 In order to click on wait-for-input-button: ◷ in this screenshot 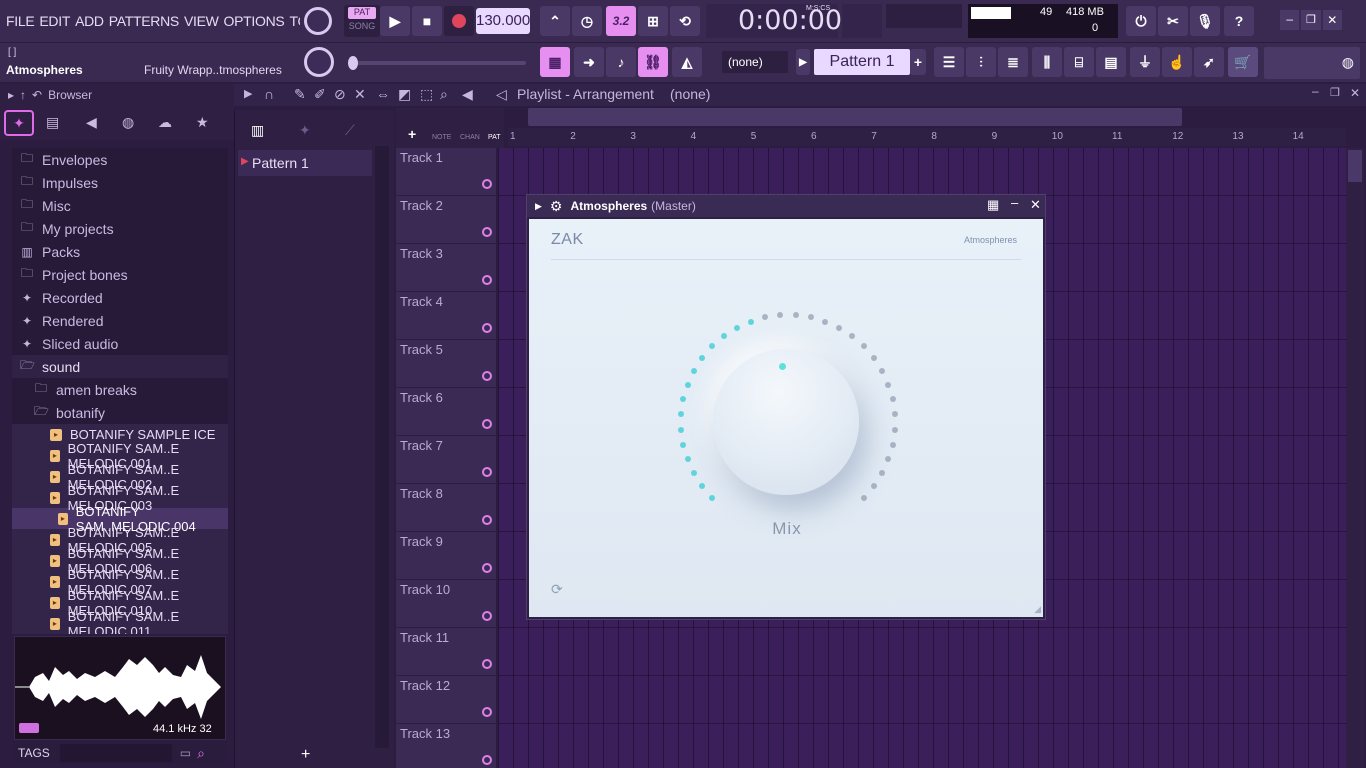, I will do `click(587, 21)`.